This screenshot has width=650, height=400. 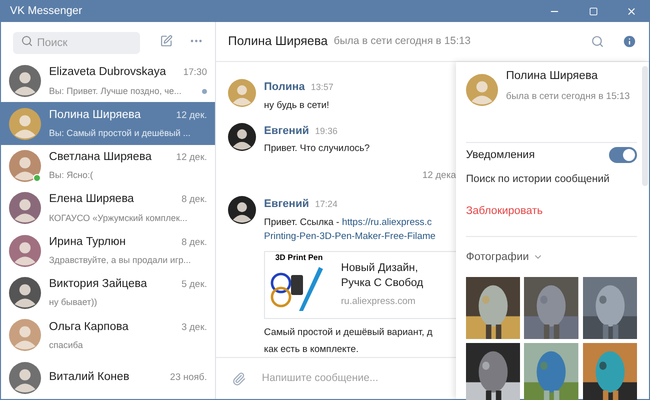 What do you see at coordinates (439, 176) in the screenshot?
I see `date-separator: 12 дека` at bounding box center [439, 176].